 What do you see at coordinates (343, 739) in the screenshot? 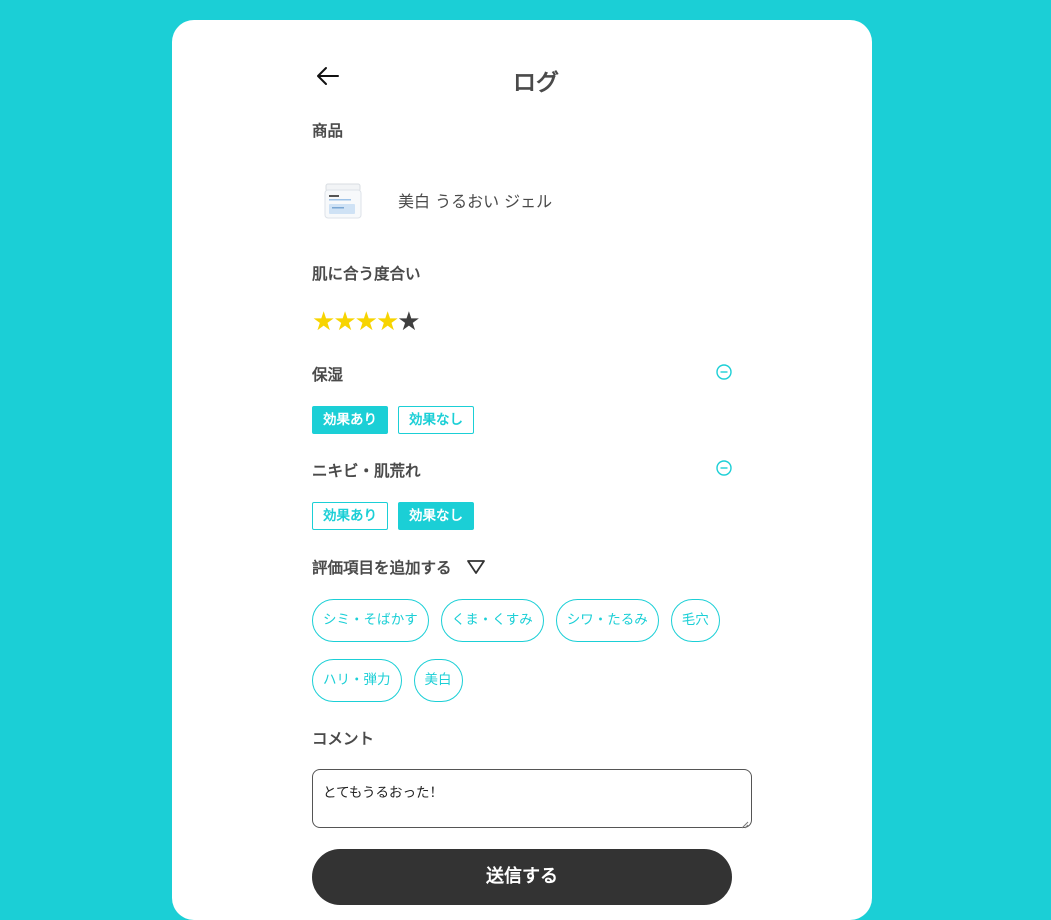
I see `comment-label: コメント` at bounding box center [343, 739].